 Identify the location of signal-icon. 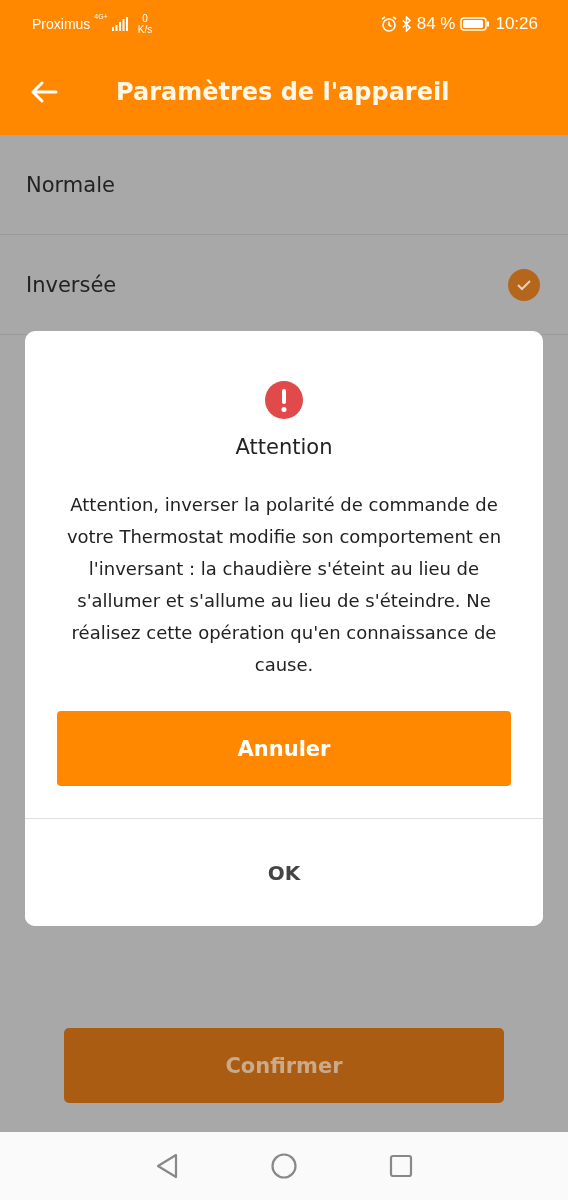
(119, 24).